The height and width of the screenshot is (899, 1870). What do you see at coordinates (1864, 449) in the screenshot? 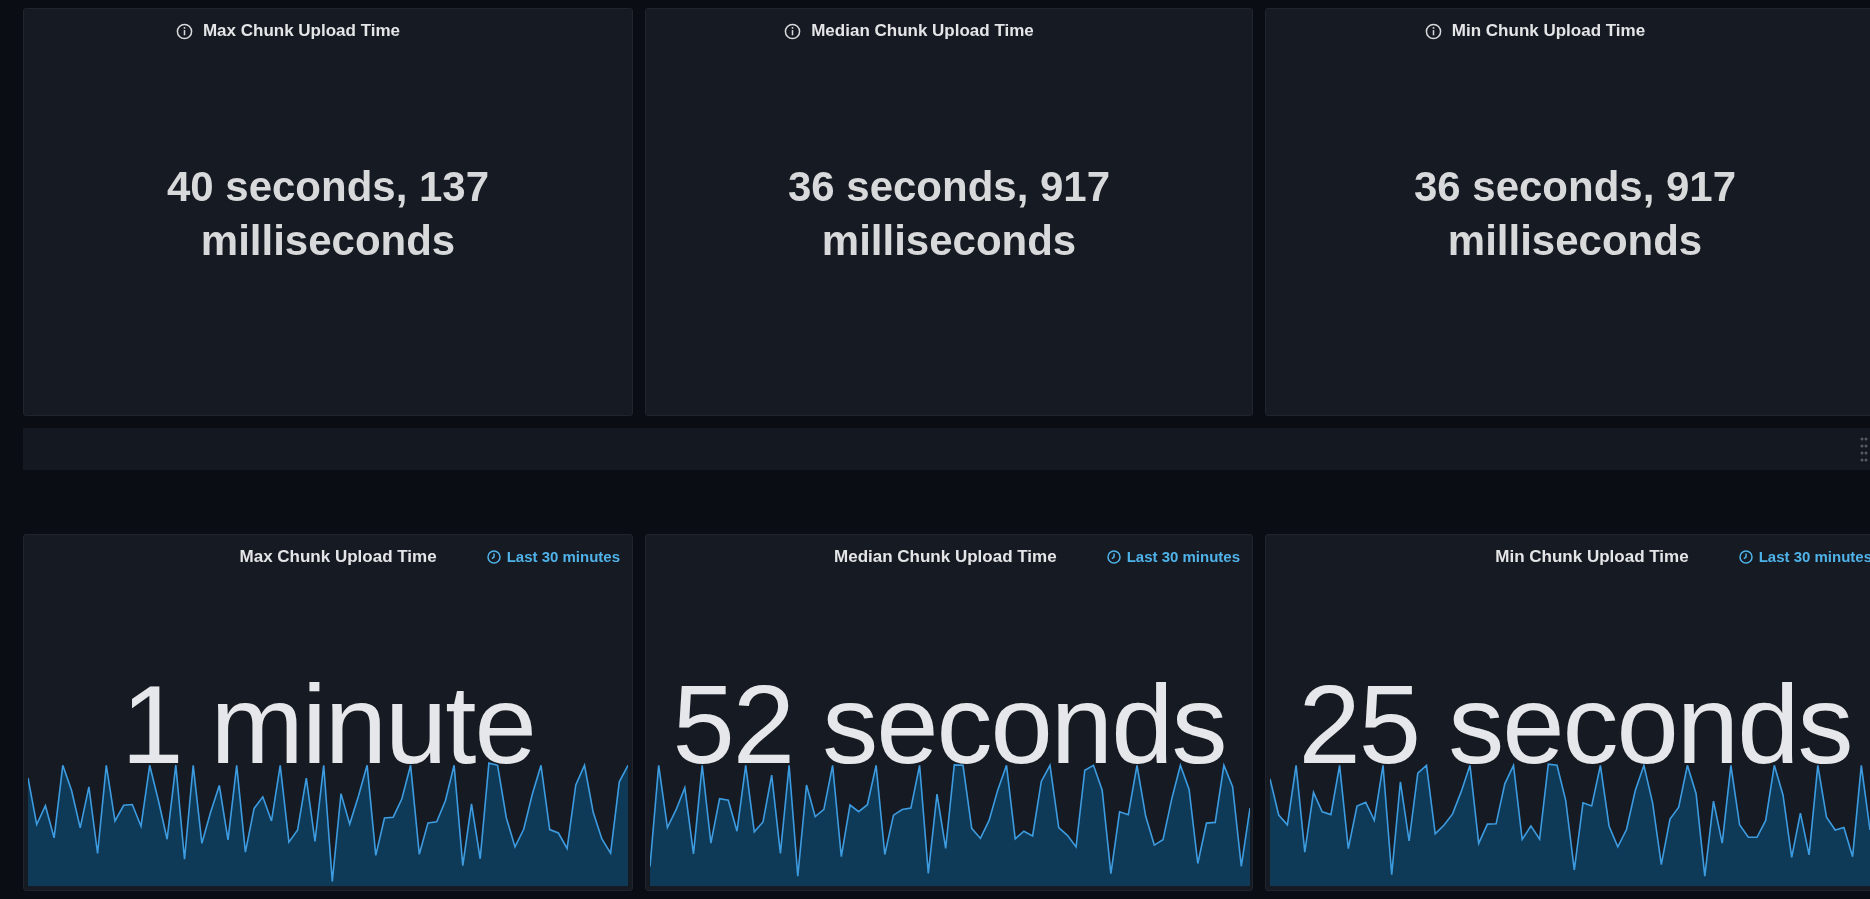
I see `drag-handle-icon` at bounding box center [1864, 449].